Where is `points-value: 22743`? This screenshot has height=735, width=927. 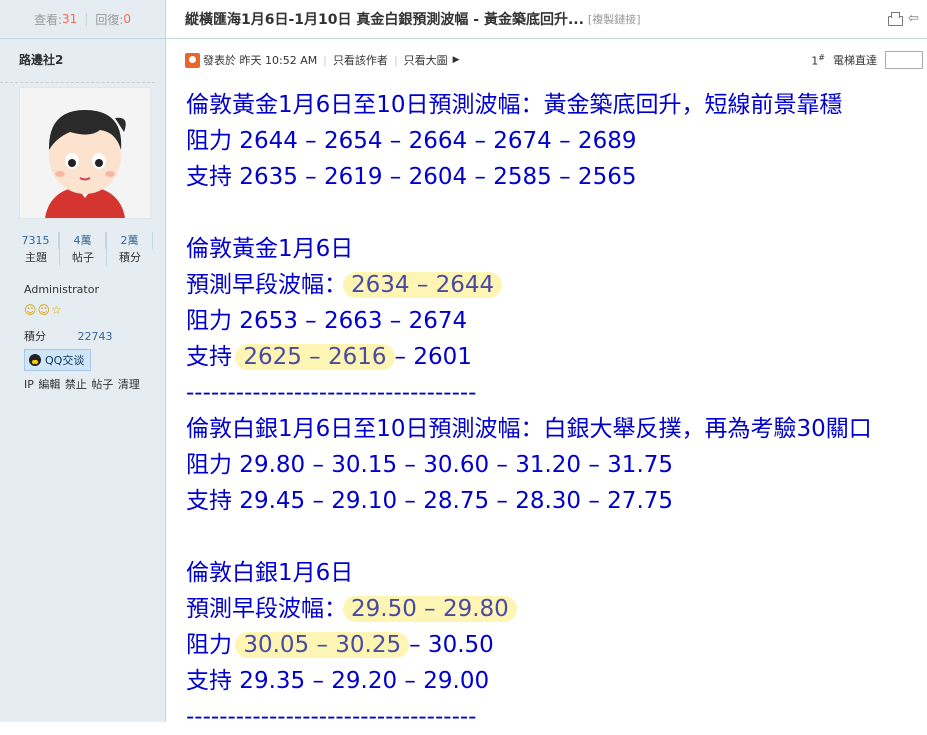 points-value: 22743 is located at coordinates (95, 336).